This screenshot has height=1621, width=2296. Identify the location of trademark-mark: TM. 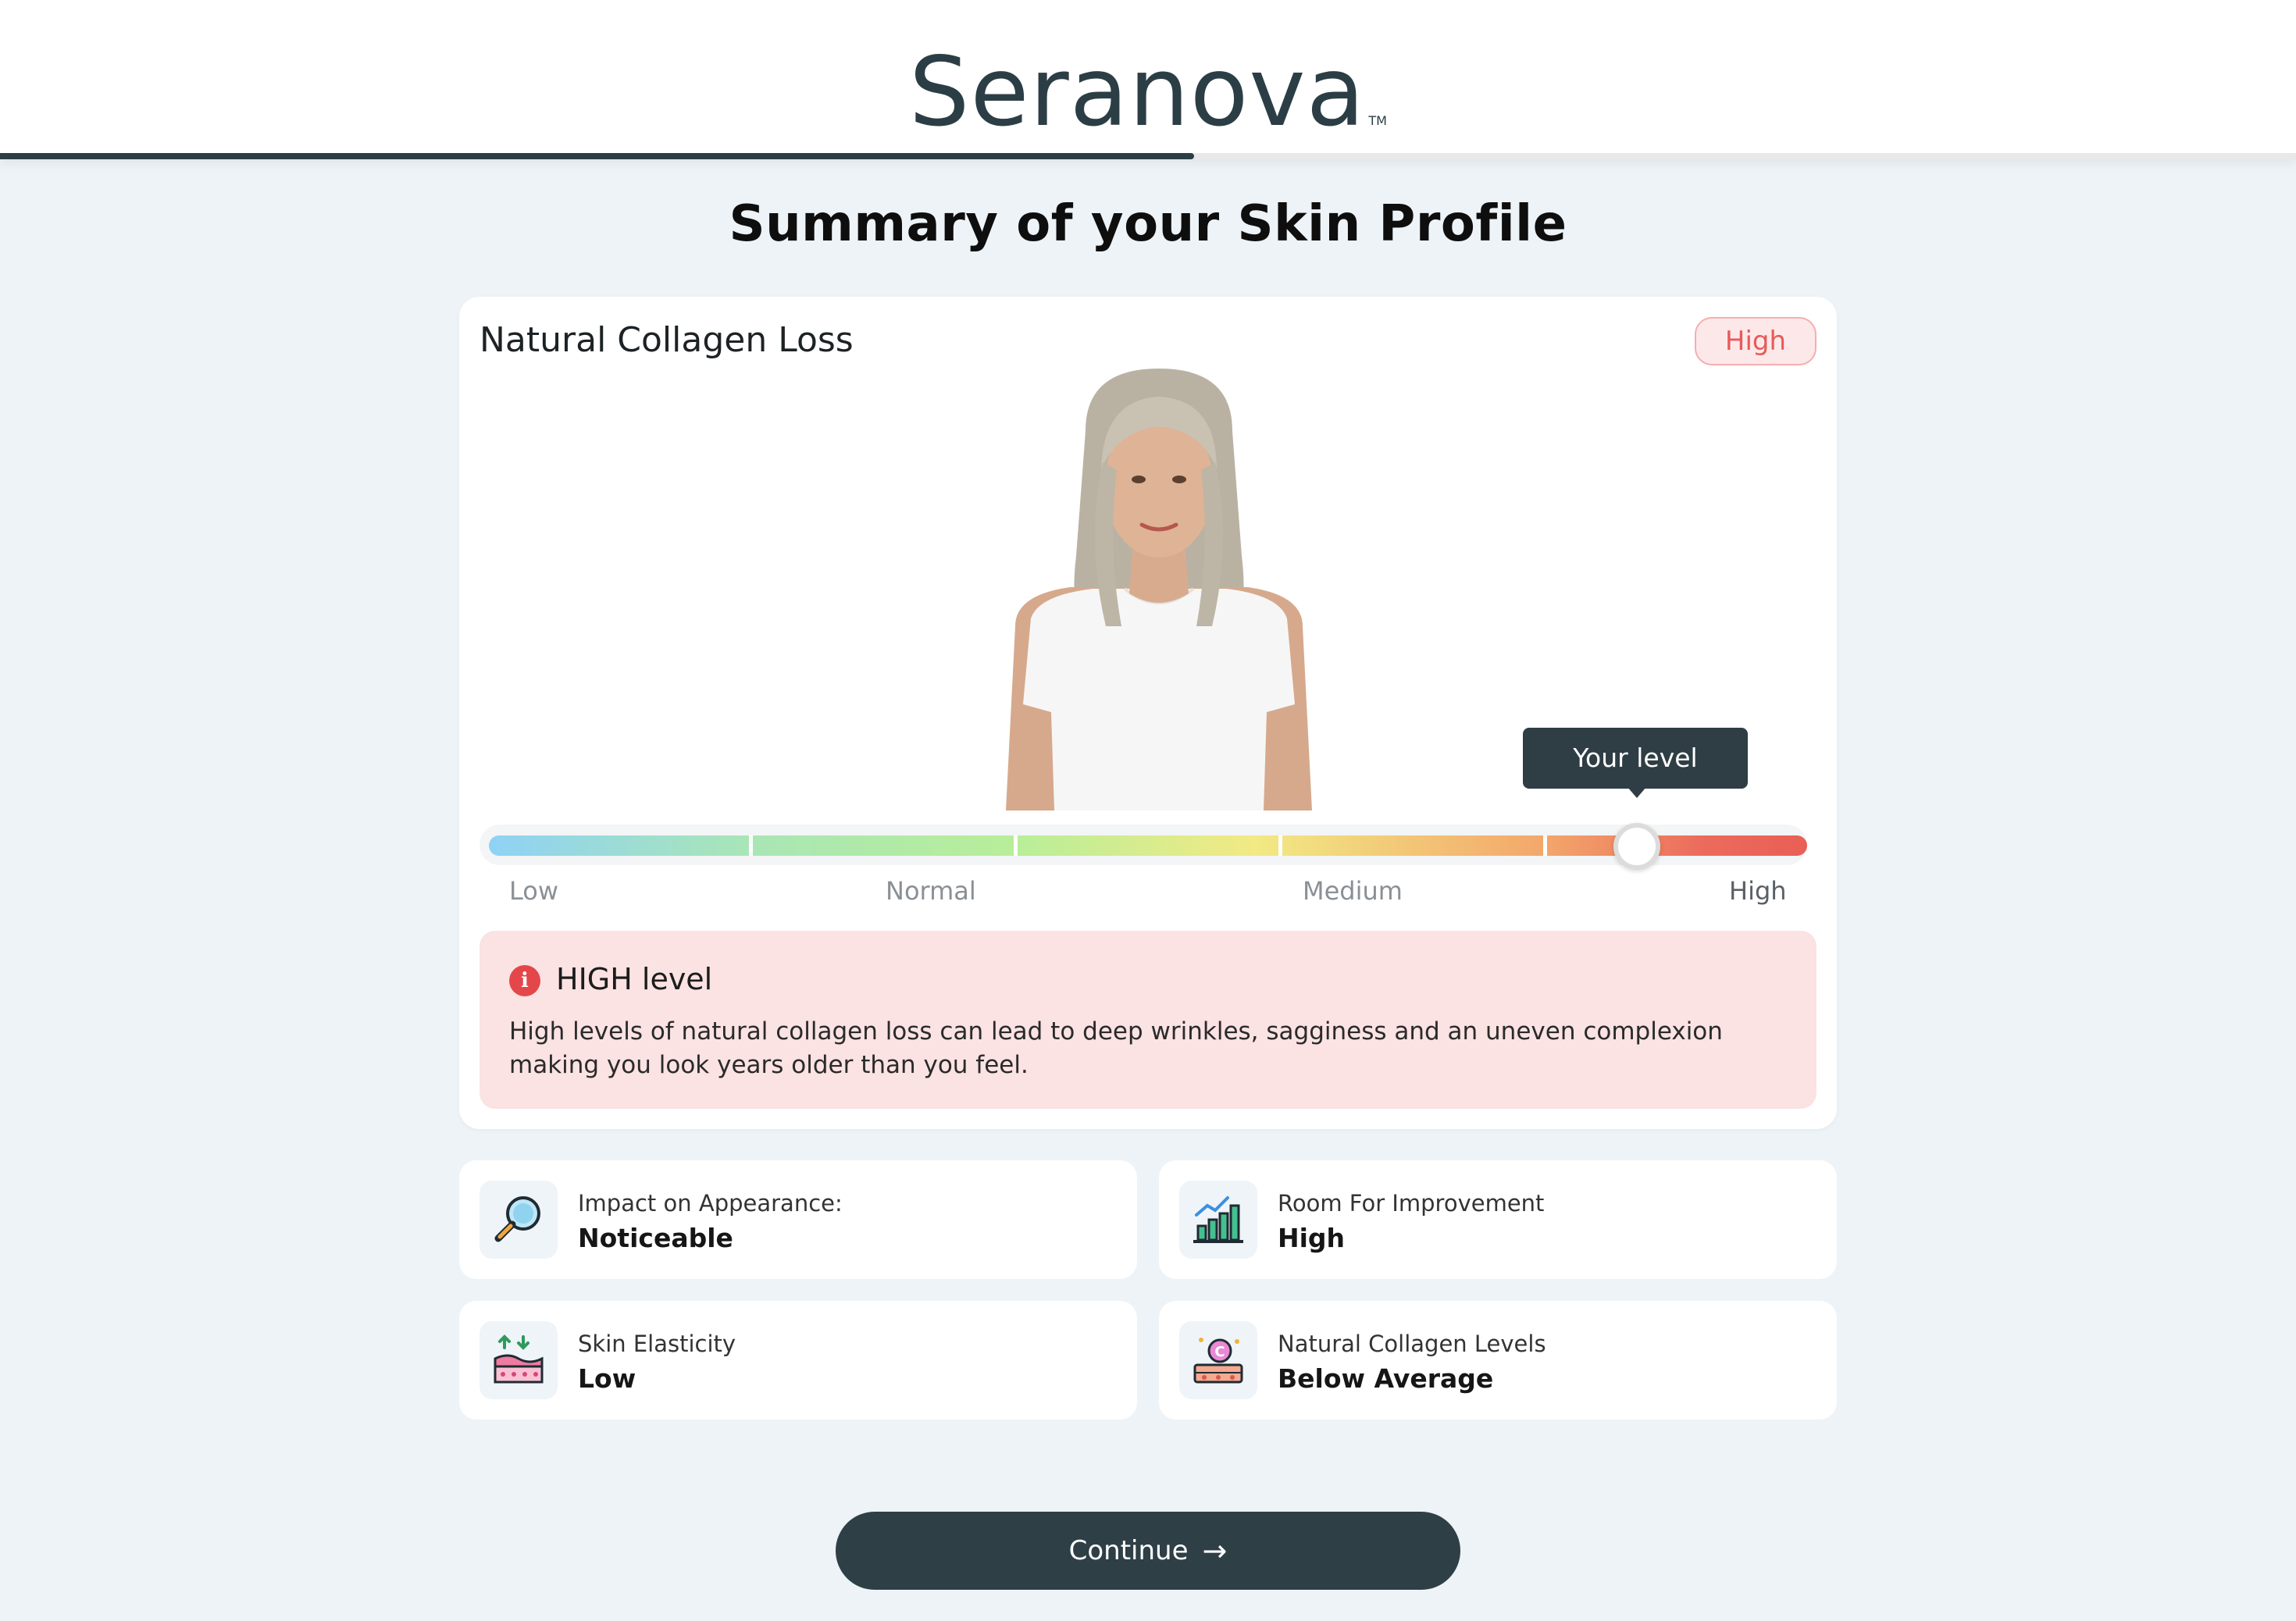
(1377, 120).